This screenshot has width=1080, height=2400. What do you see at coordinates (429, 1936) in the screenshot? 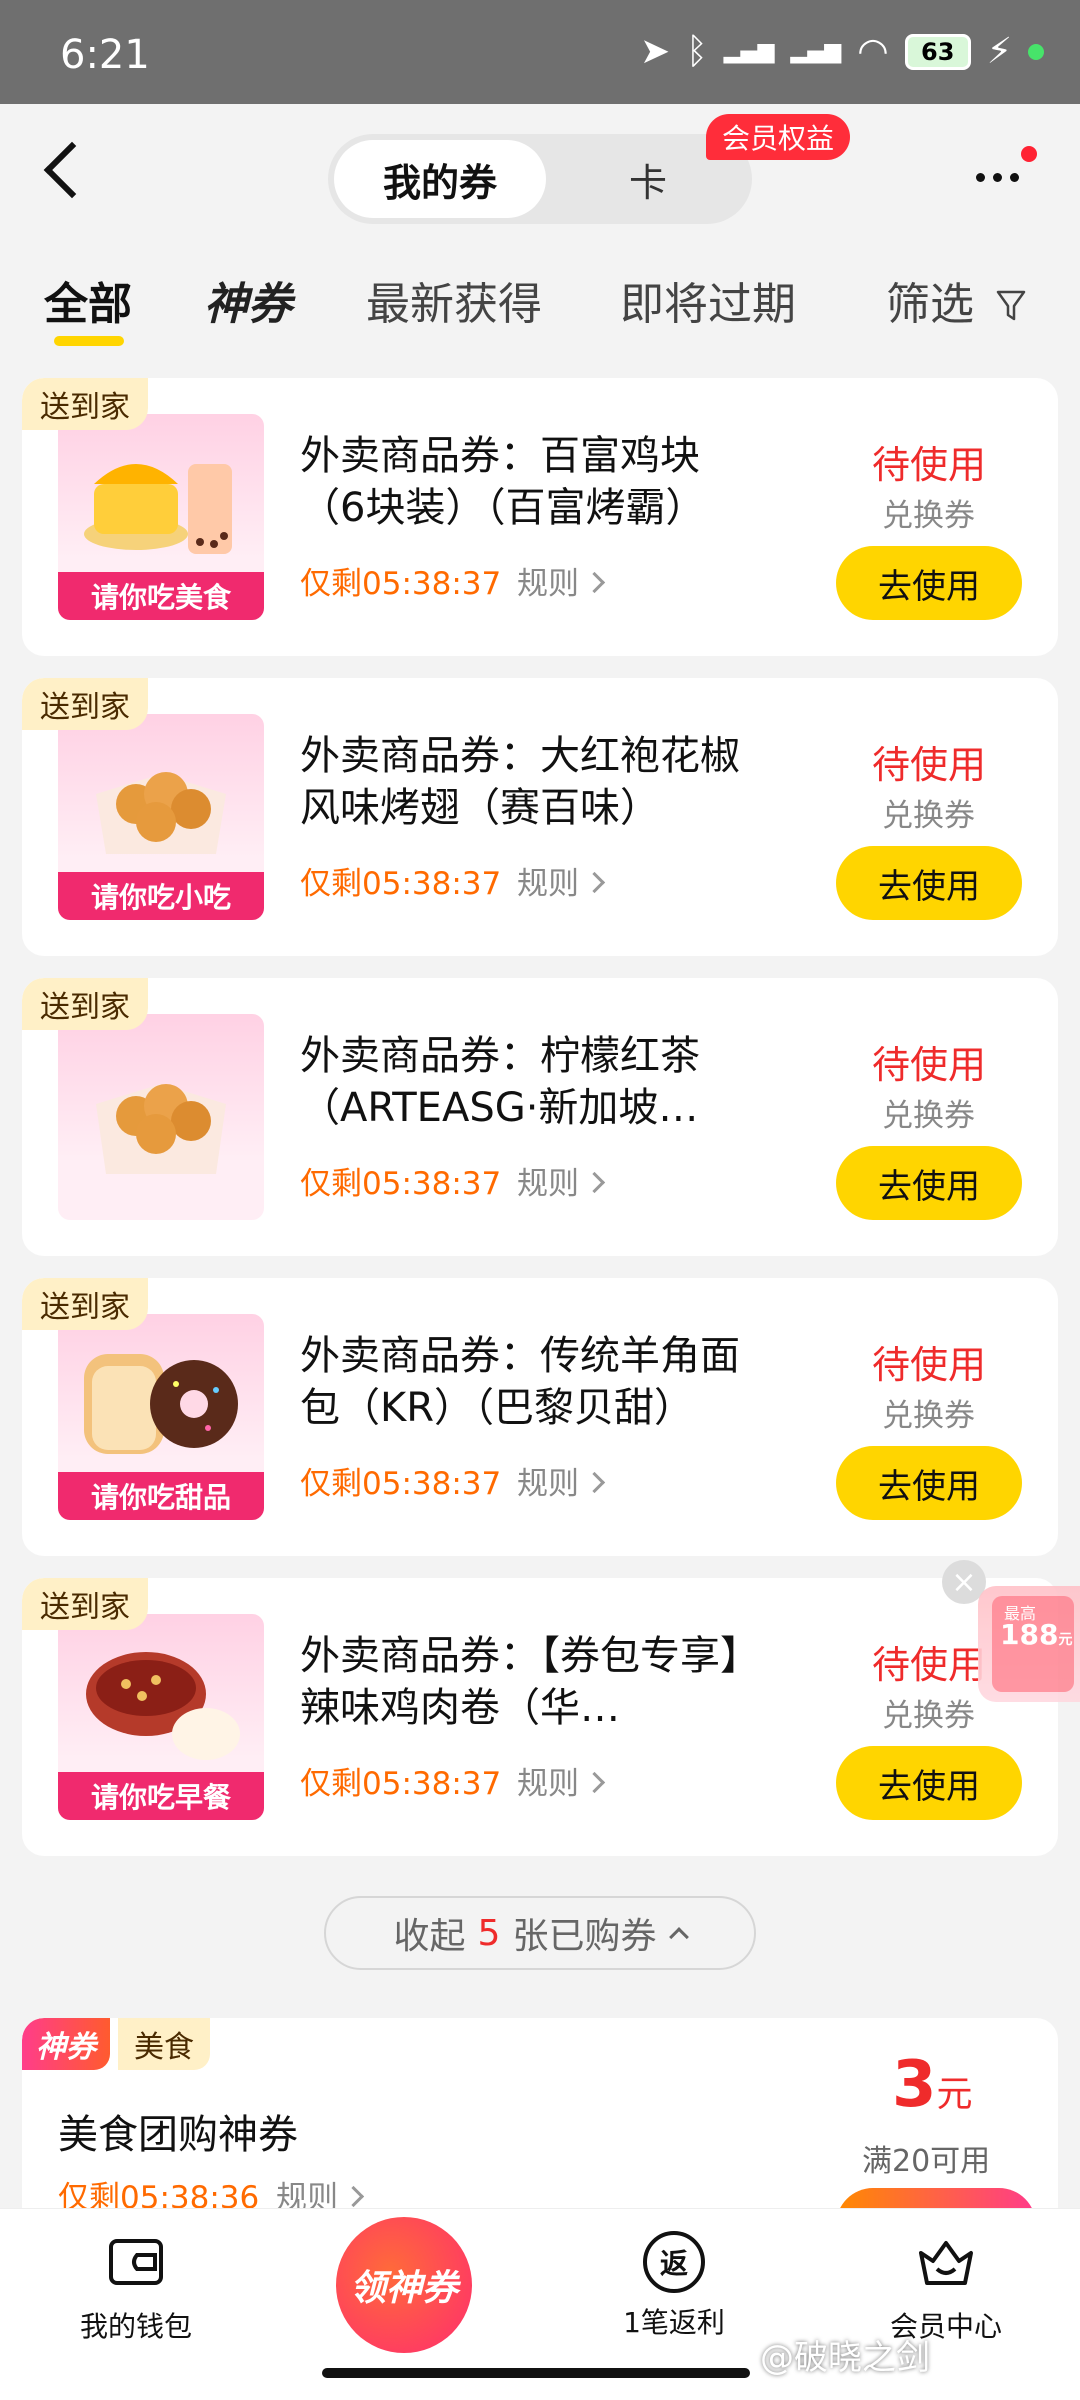
I see `collapse-prefix: 收起` at bounding box center [429, 1936].